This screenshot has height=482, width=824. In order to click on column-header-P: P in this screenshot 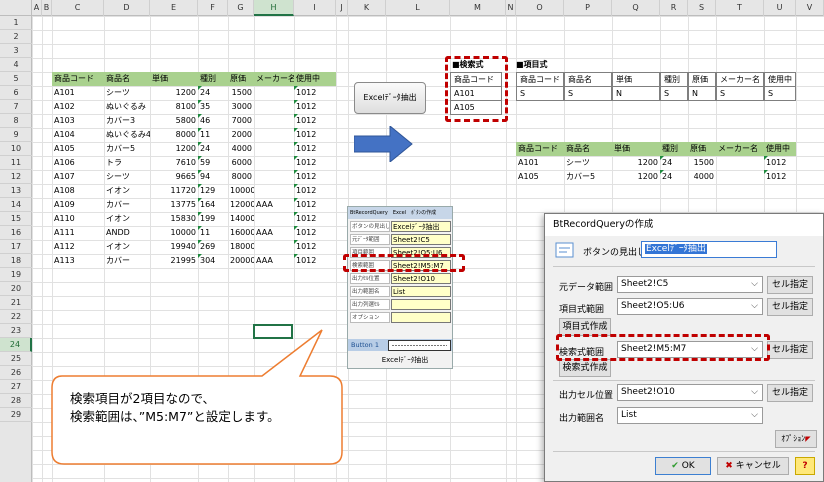, I will do `click(588, 8)`.